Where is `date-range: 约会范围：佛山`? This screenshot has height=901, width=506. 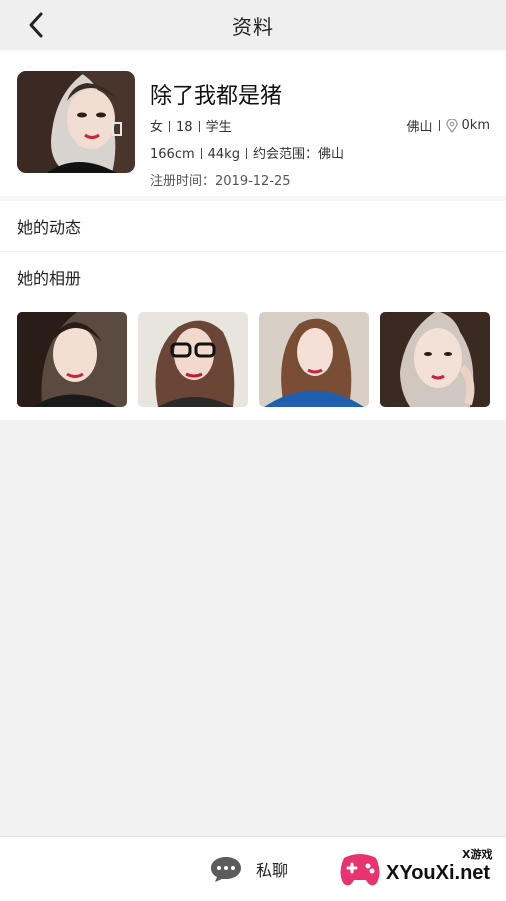
date-range: 约会范围：佛山 is located at coordinates (298, 154).